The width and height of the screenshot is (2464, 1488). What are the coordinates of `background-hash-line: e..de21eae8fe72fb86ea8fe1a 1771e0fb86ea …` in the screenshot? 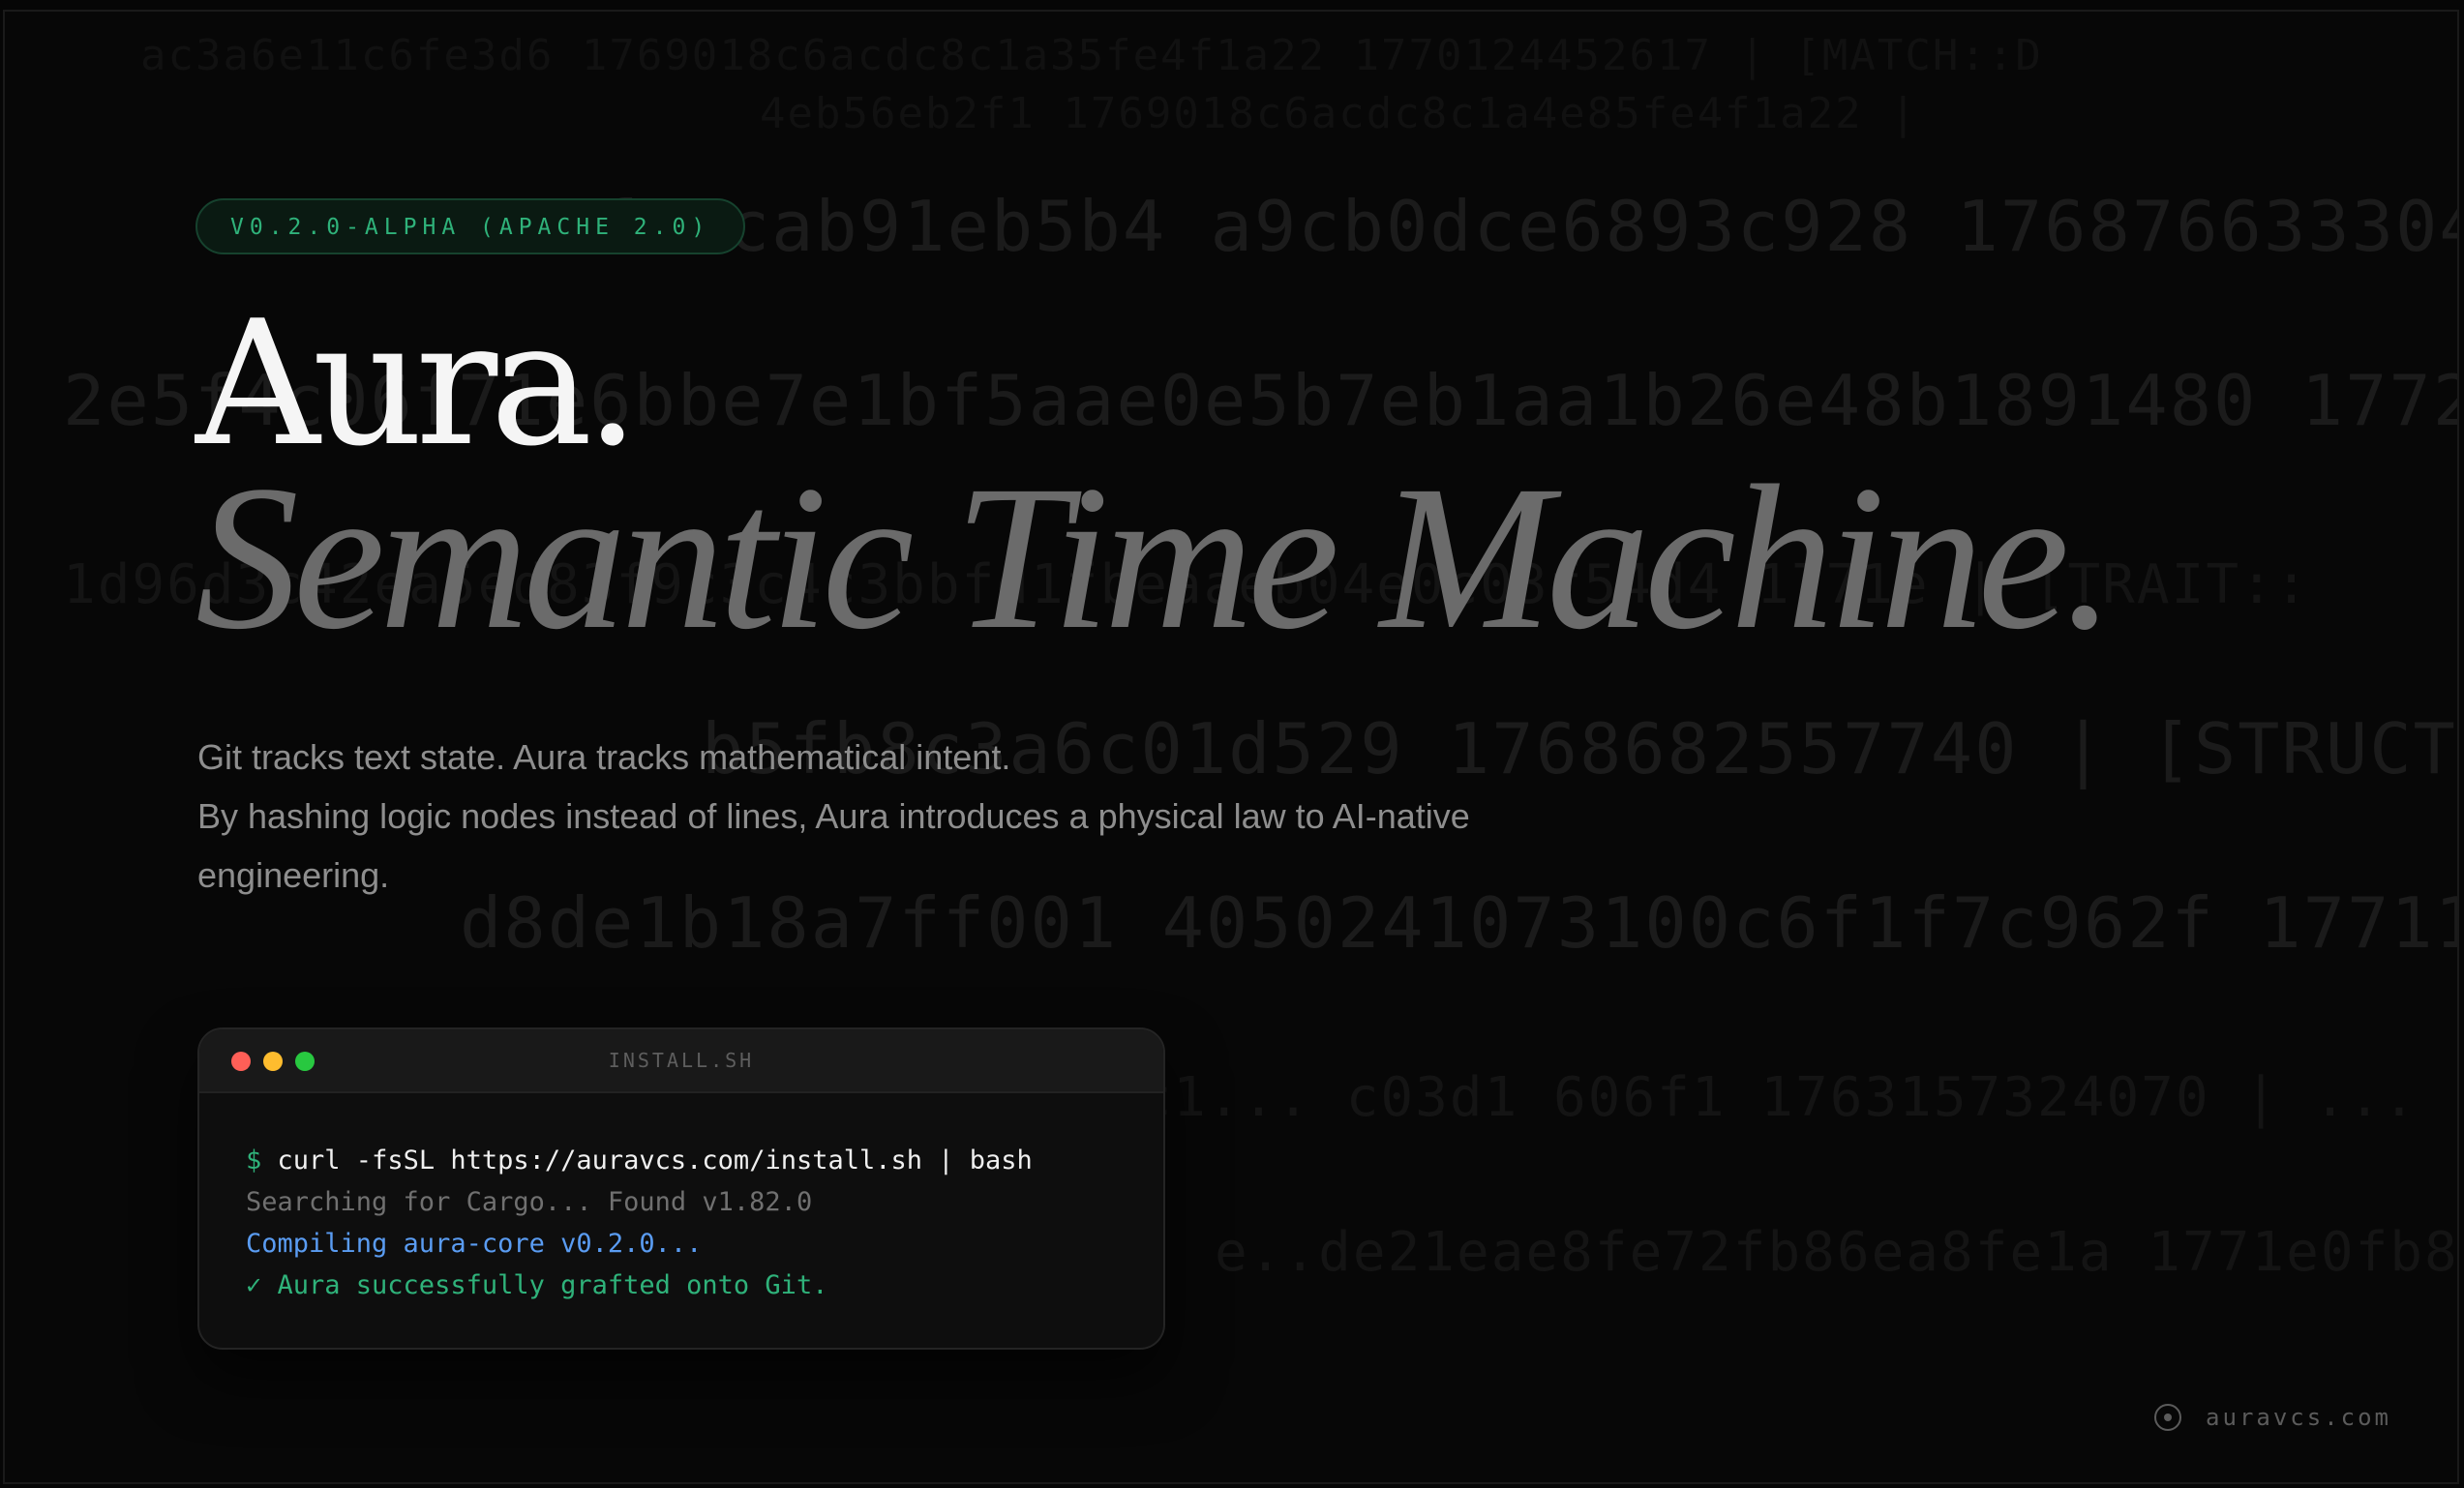 It's located at (1837, 1253).